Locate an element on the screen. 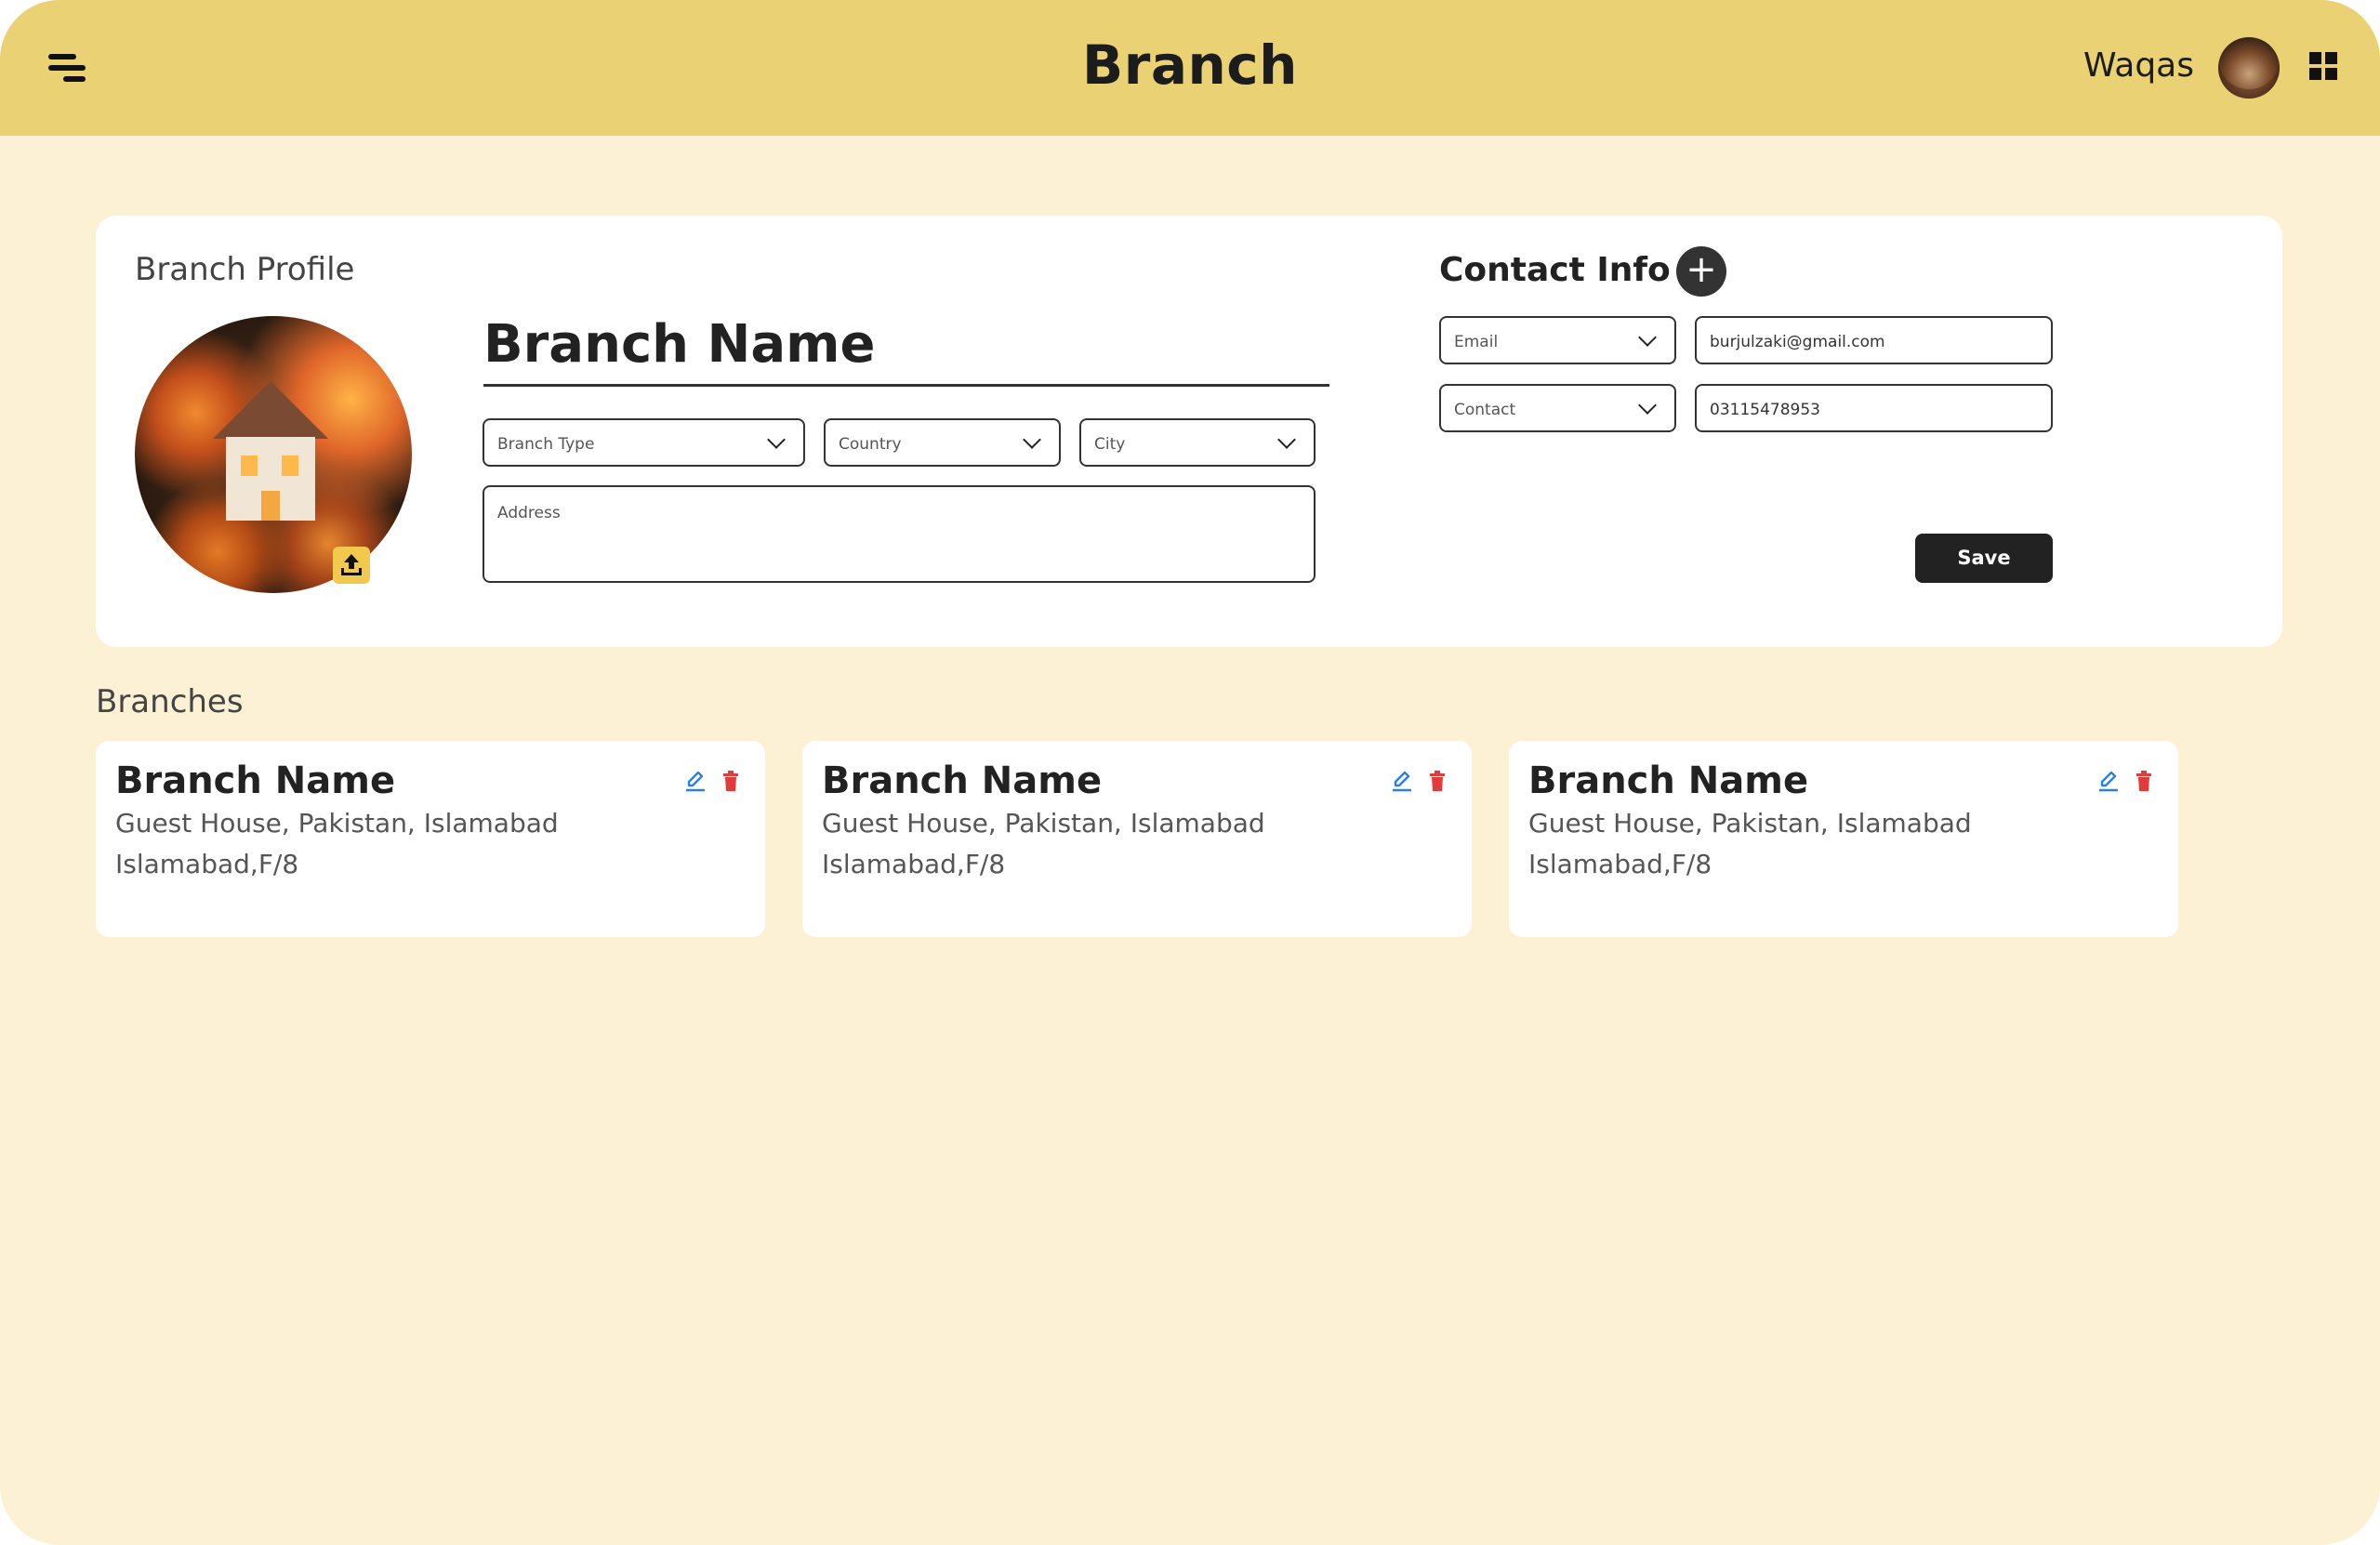 The width and height of the screenshot is (2380, 1545). branches-section-title: Branches is located at coordinates (170, 702).